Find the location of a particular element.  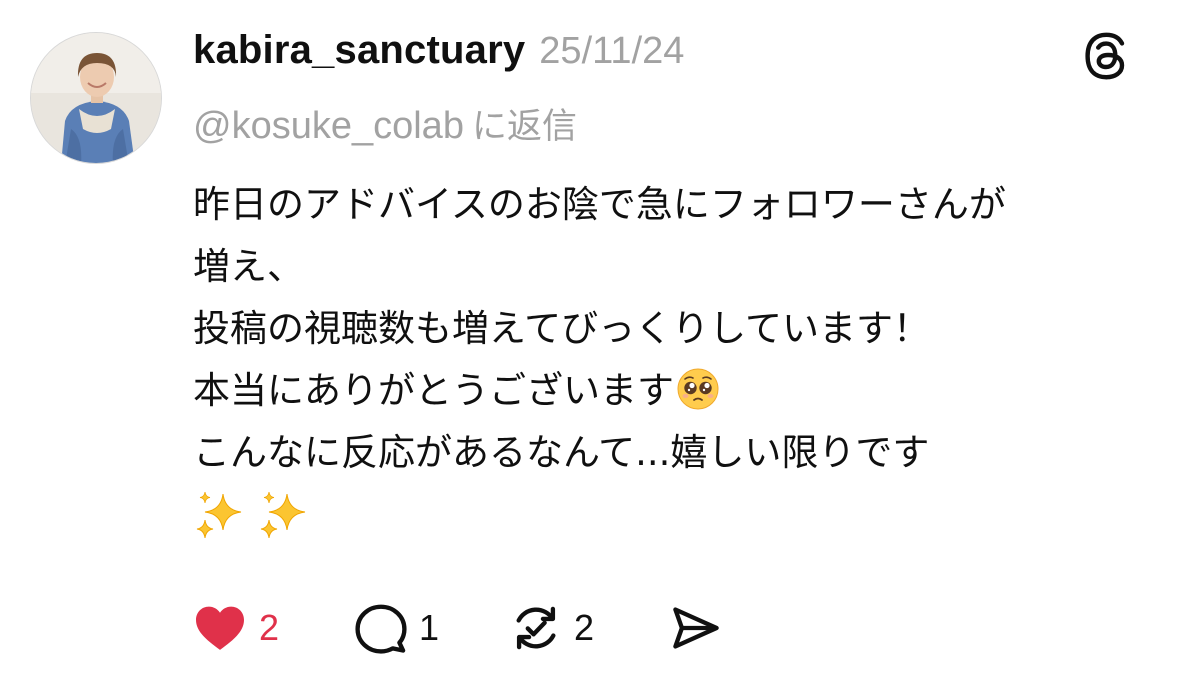

reply-to-handle: @kosuke_colab is located at coordinates (328, 126).